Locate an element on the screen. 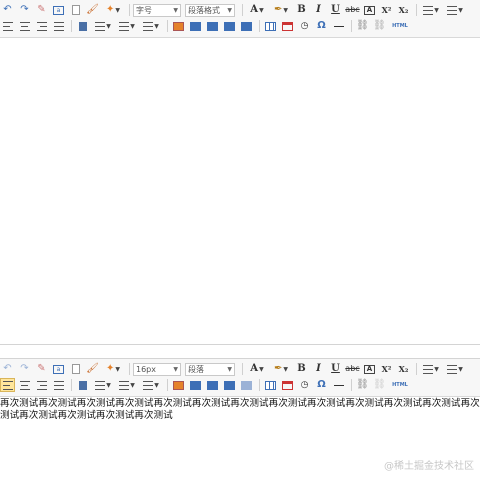 The height and width of the screenshot is (481, 480). superscript-icon: X² is located at coordinates (386, 10).